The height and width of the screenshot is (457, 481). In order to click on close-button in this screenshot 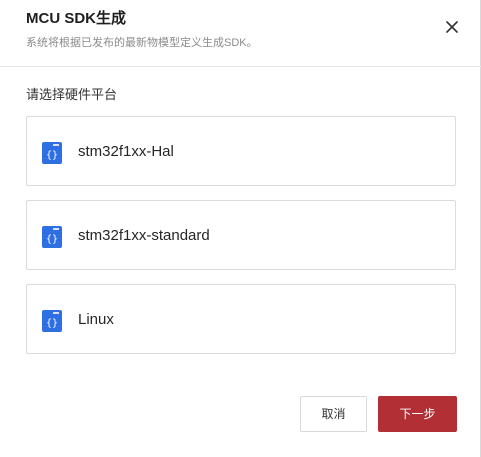, I will do `click(452, 27)`.